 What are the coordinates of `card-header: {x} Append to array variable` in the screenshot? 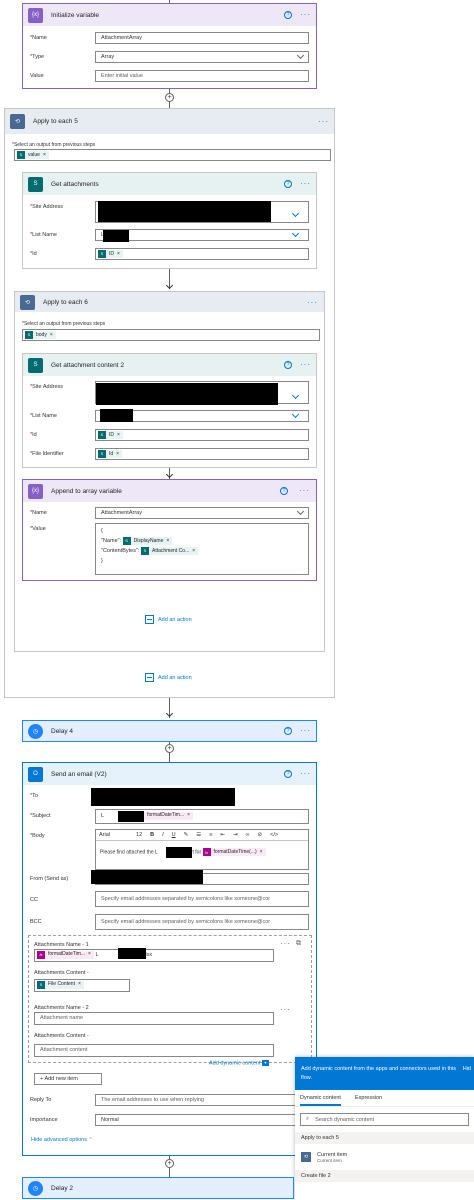 It's located at (169, 491).